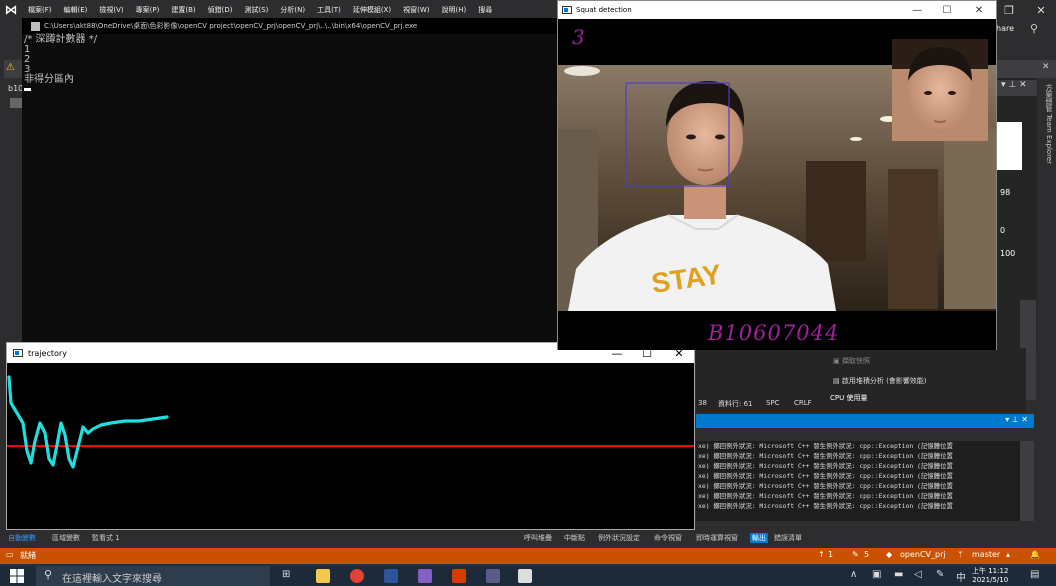 The image size is (1056, 586). What do you see at coordinates (990, 580) in the screenshot?
I see `clock-date: 2021/5/10` at bounding box center [990, 580].